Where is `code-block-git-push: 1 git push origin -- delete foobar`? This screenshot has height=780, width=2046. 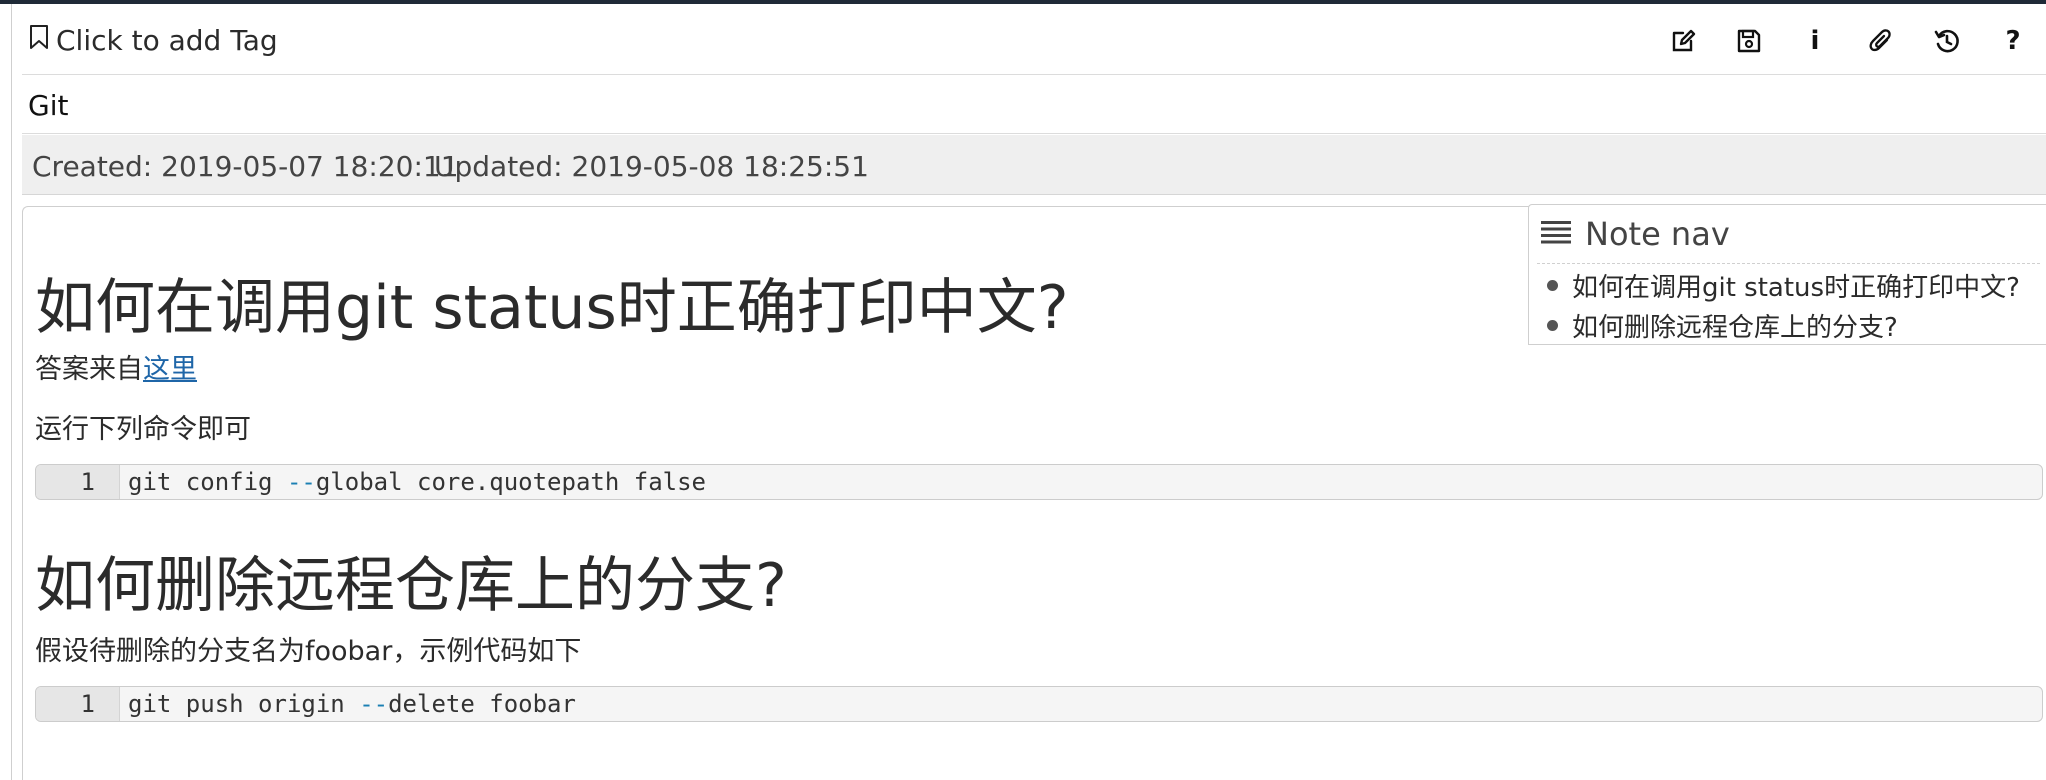
code-block-git-push: 1 git push origin -- delete foobar is located at coordinates (1039, 704).